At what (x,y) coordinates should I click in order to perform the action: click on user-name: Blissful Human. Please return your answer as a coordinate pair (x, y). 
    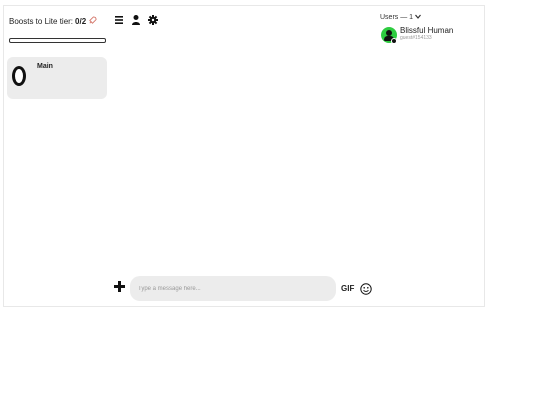
    Looking at the image, I should click on (427, 30).